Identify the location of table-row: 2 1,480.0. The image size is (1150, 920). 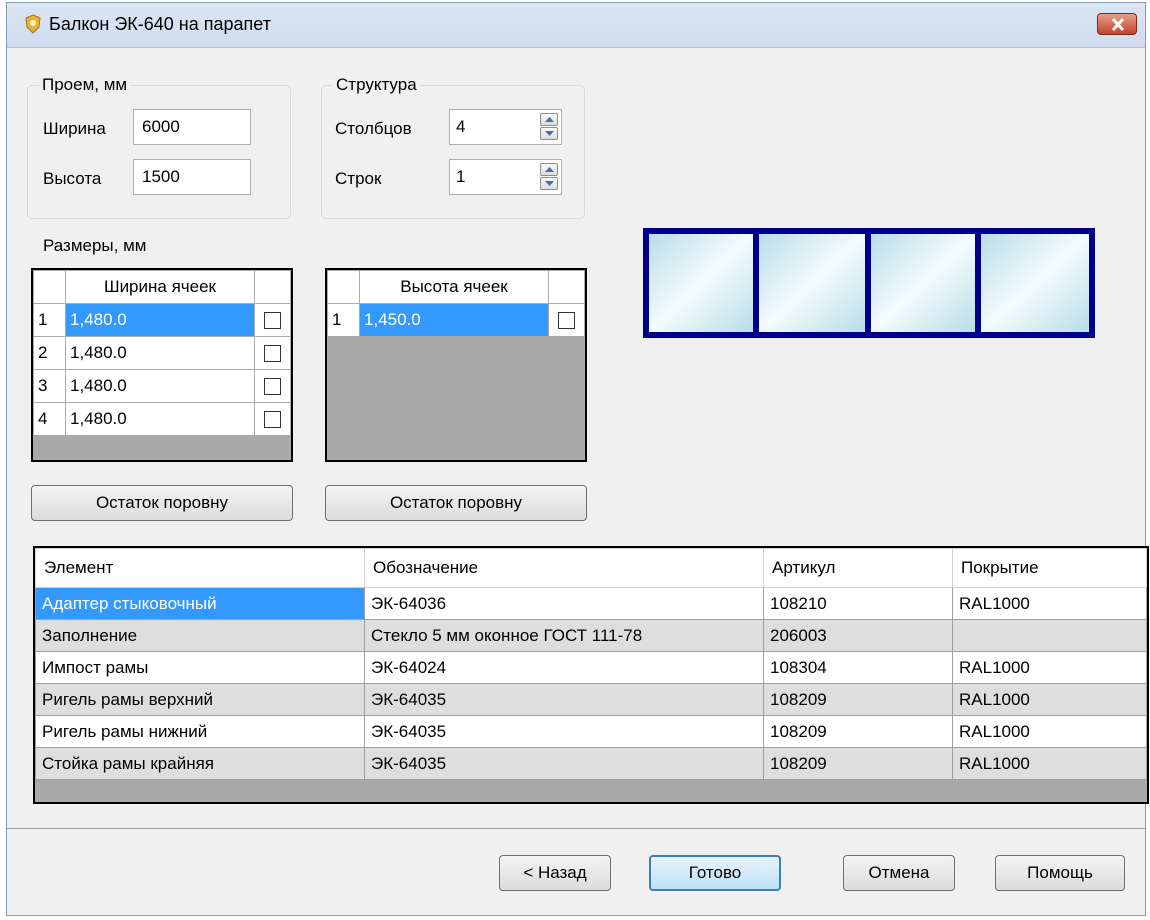
(162, 353).